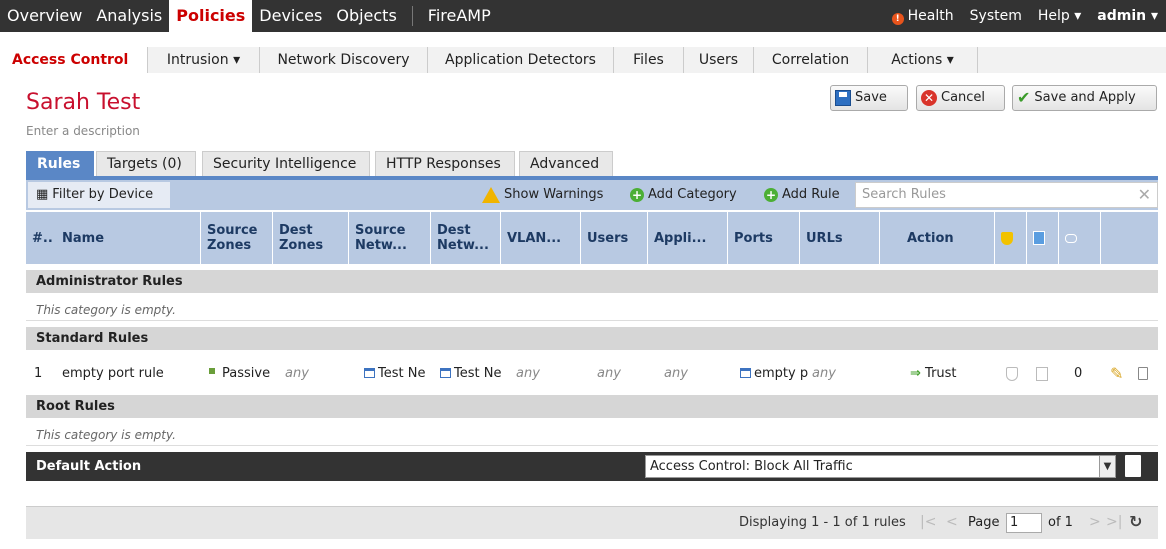 The image size is (1166, 549). I want to click on cancel-button: ✕ Cancel, so click(960, 98).